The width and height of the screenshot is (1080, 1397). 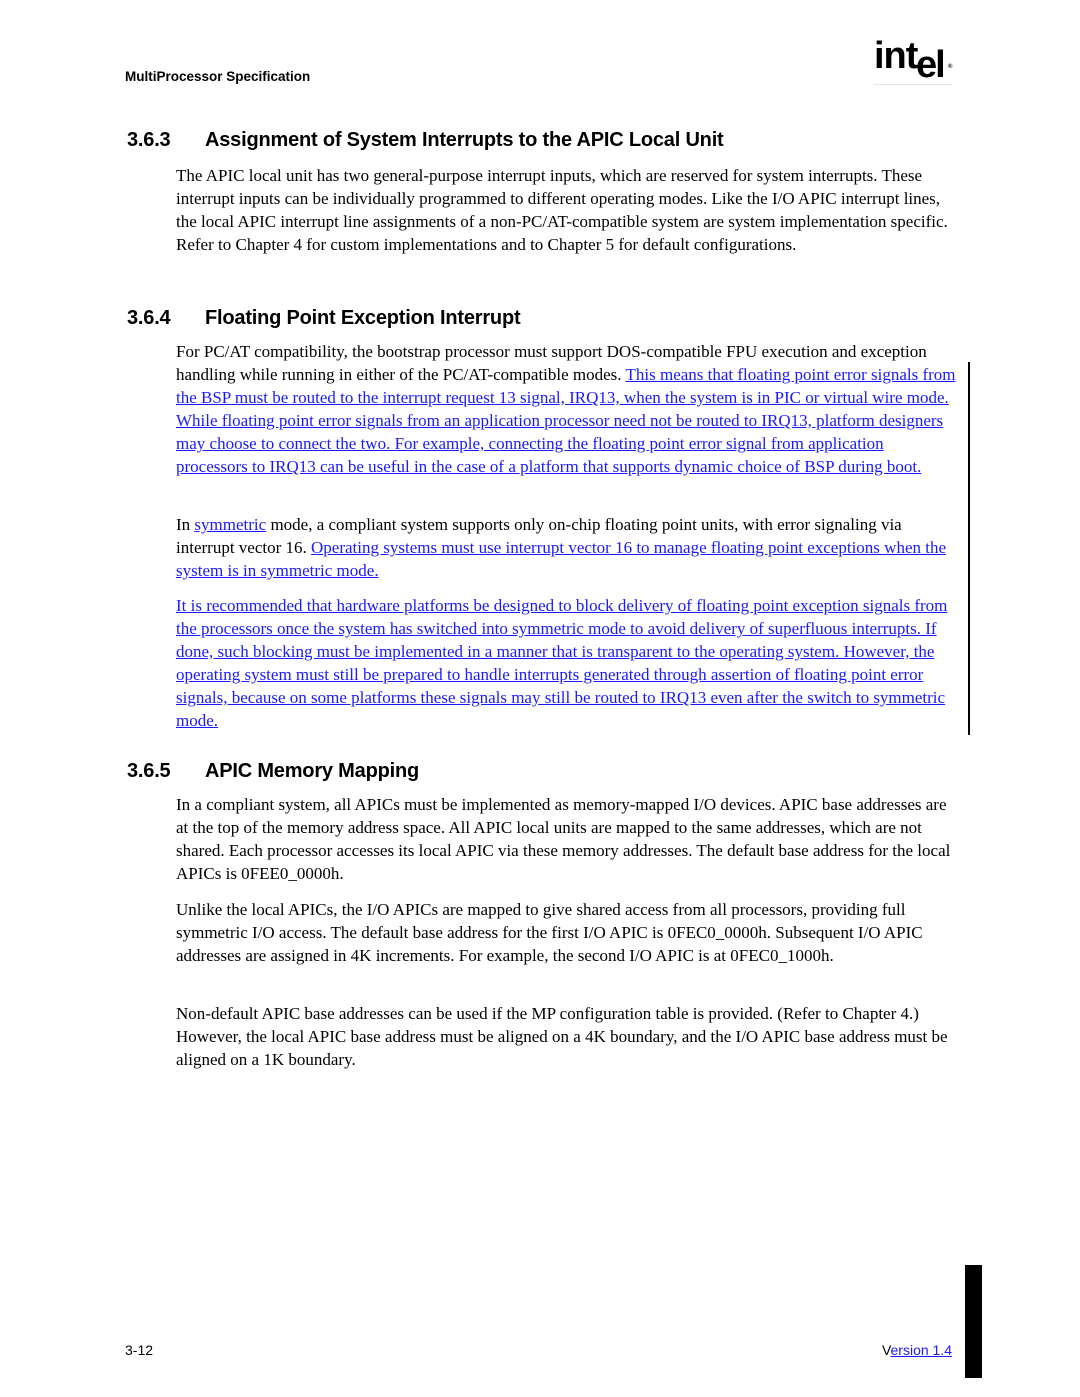 What do you see at coordinates (886, 1350) in the screenshot?
I see `version-first-letter: V` at bounding box center [886, 1350].